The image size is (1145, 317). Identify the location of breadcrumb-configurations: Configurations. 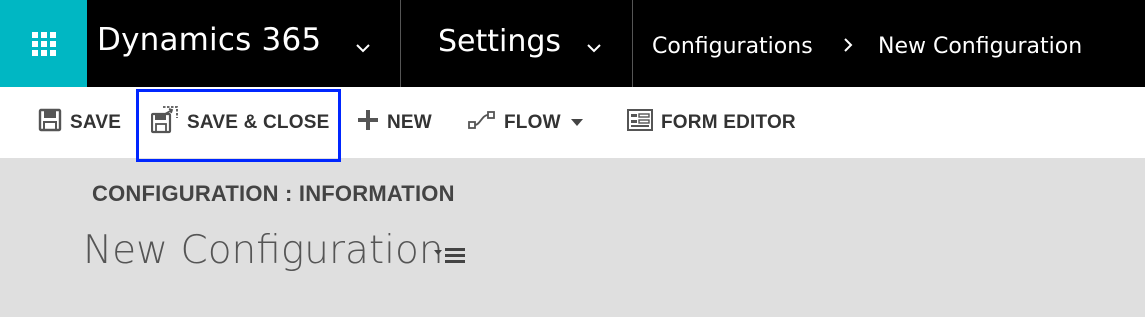
(732, 46).